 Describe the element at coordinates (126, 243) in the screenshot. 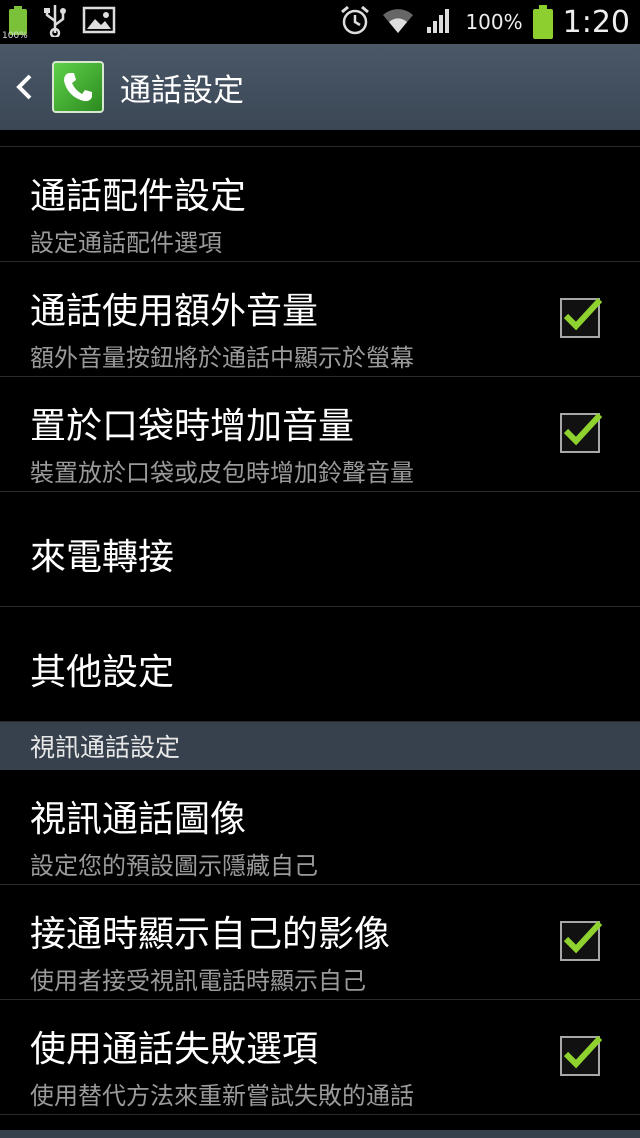

I see `item-summary: 設定通話配件選項` at that location.